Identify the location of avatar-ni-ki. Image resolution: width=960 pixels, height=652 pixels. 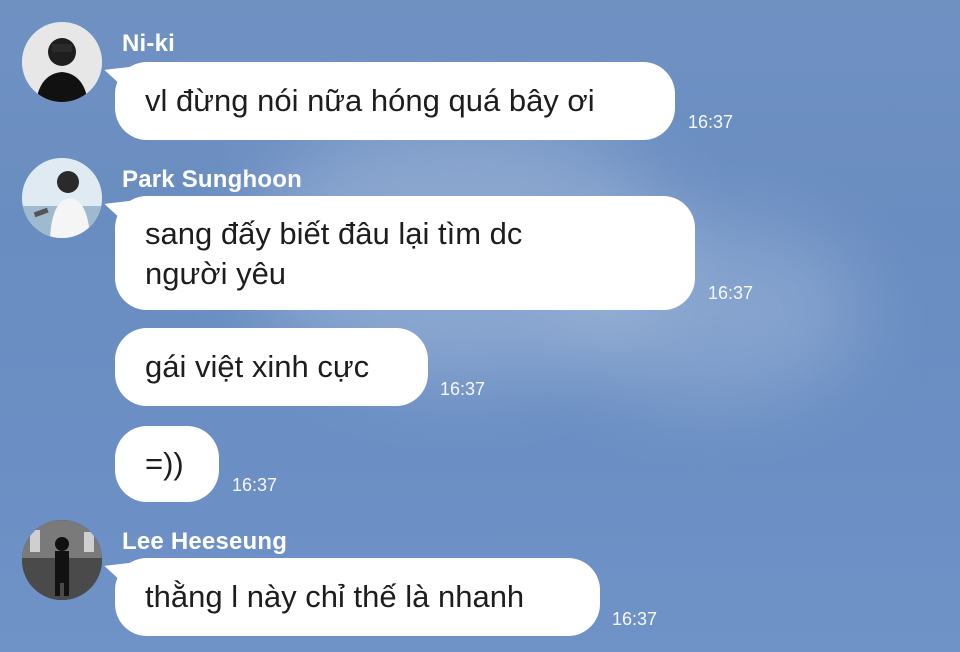
(62, 62).